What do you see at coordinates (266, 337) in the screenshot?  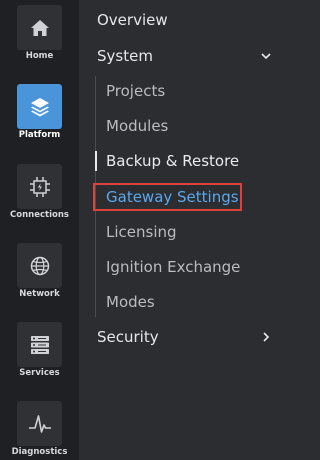 I see `chevron-right-icon` at bounding box center [266, 337].